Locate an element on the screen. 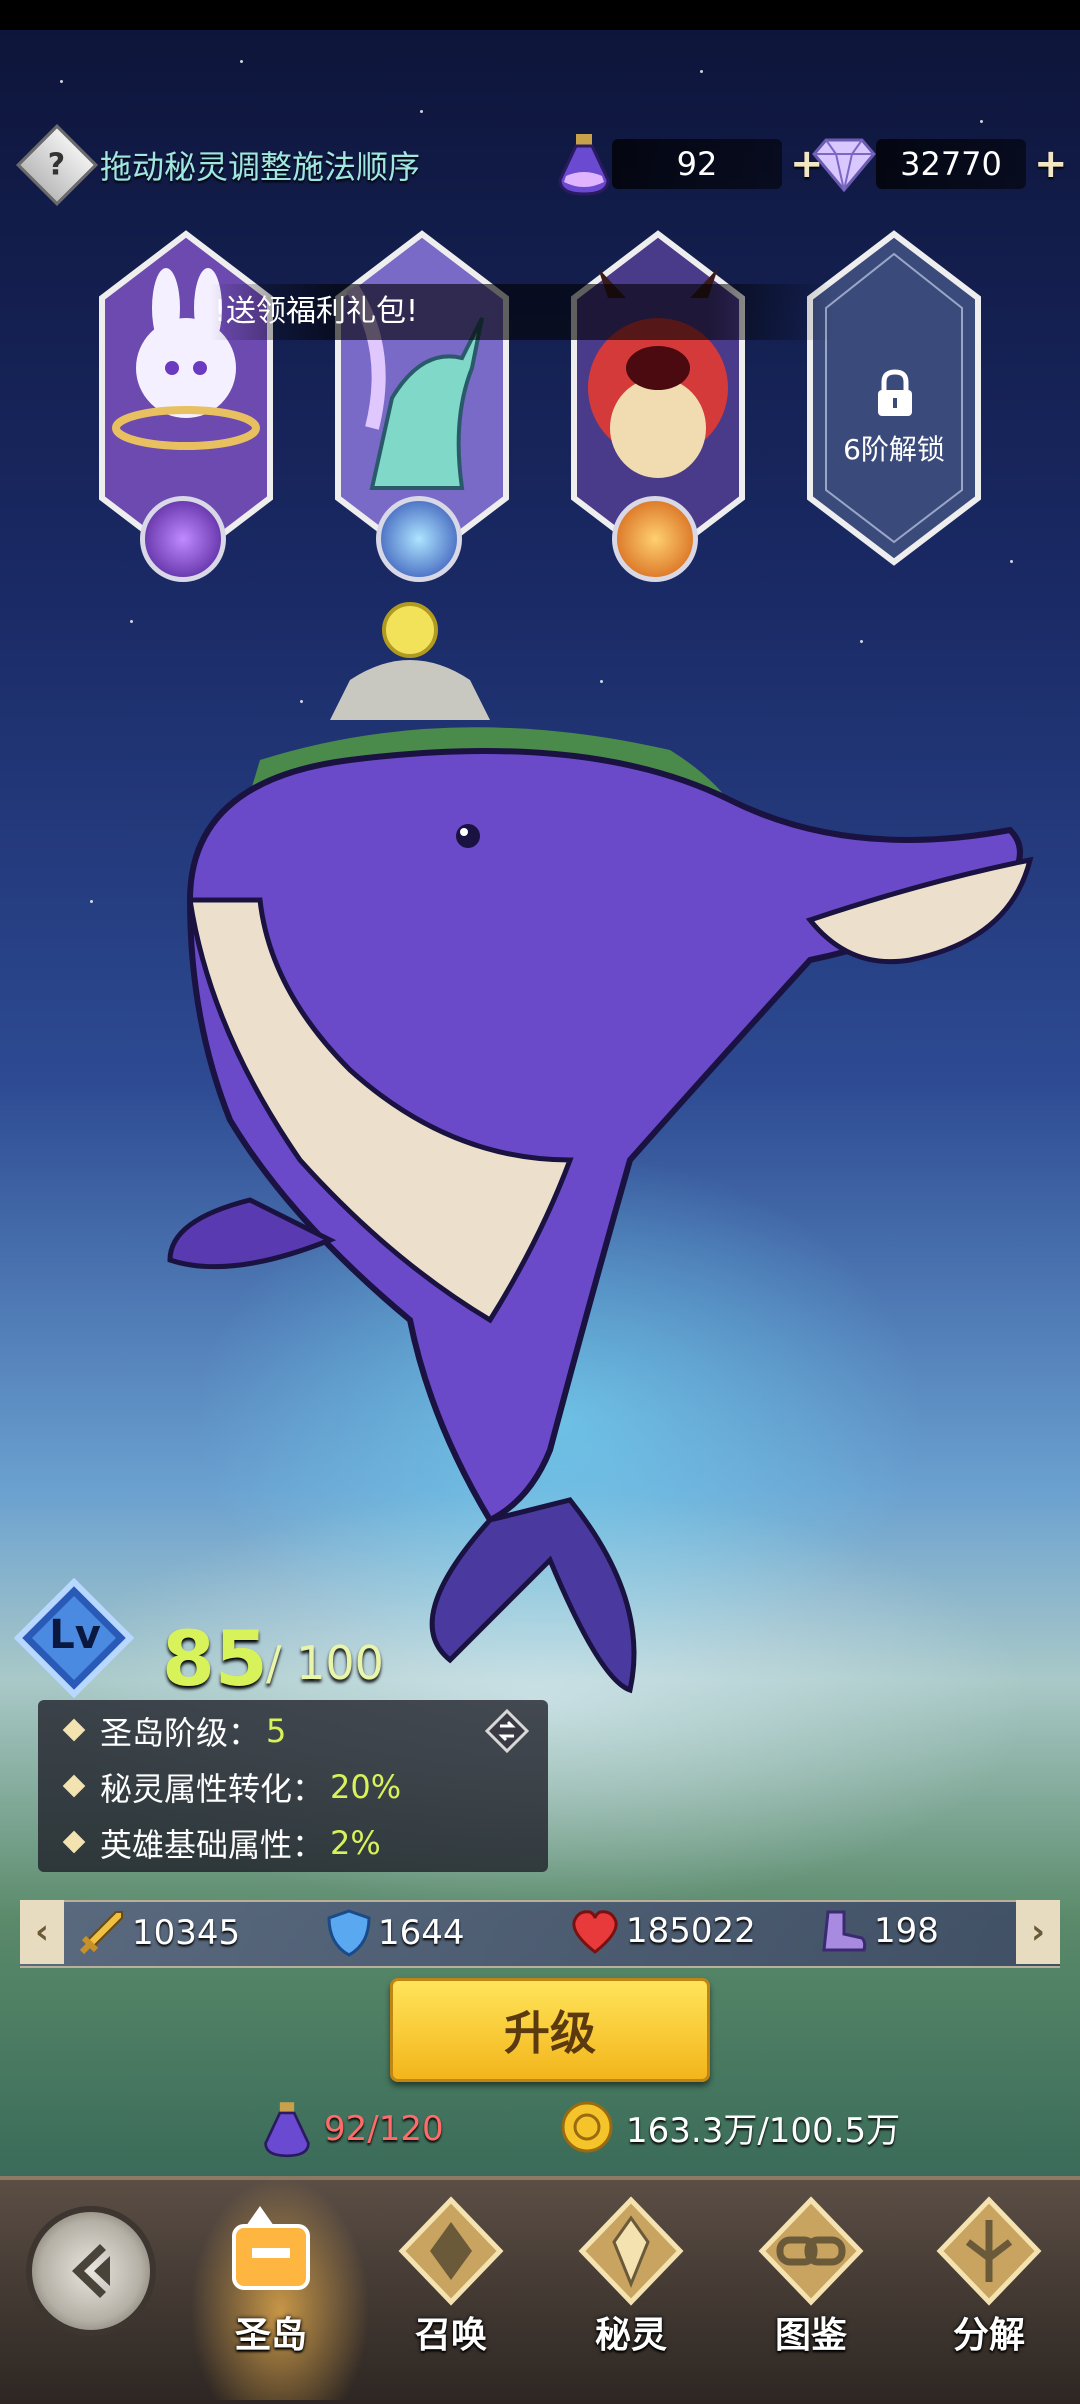 The height and width of the screenshot is (2404, 1080). level-badge-label: Lv is located at coordinates (75, 1635).